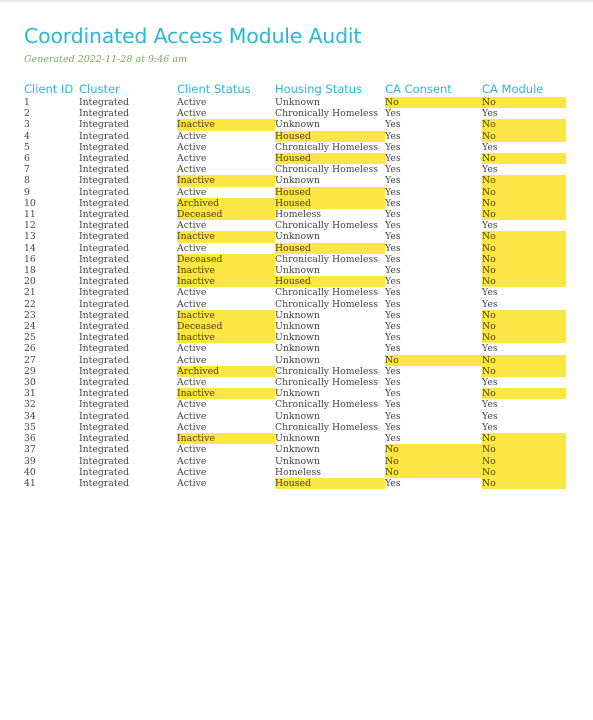 This screenshot has width=593, height=720. What do you see at coordinates (30, 371) in the screenshot?
I see `cell-client-id: 29` at bounding box center [30, 371].